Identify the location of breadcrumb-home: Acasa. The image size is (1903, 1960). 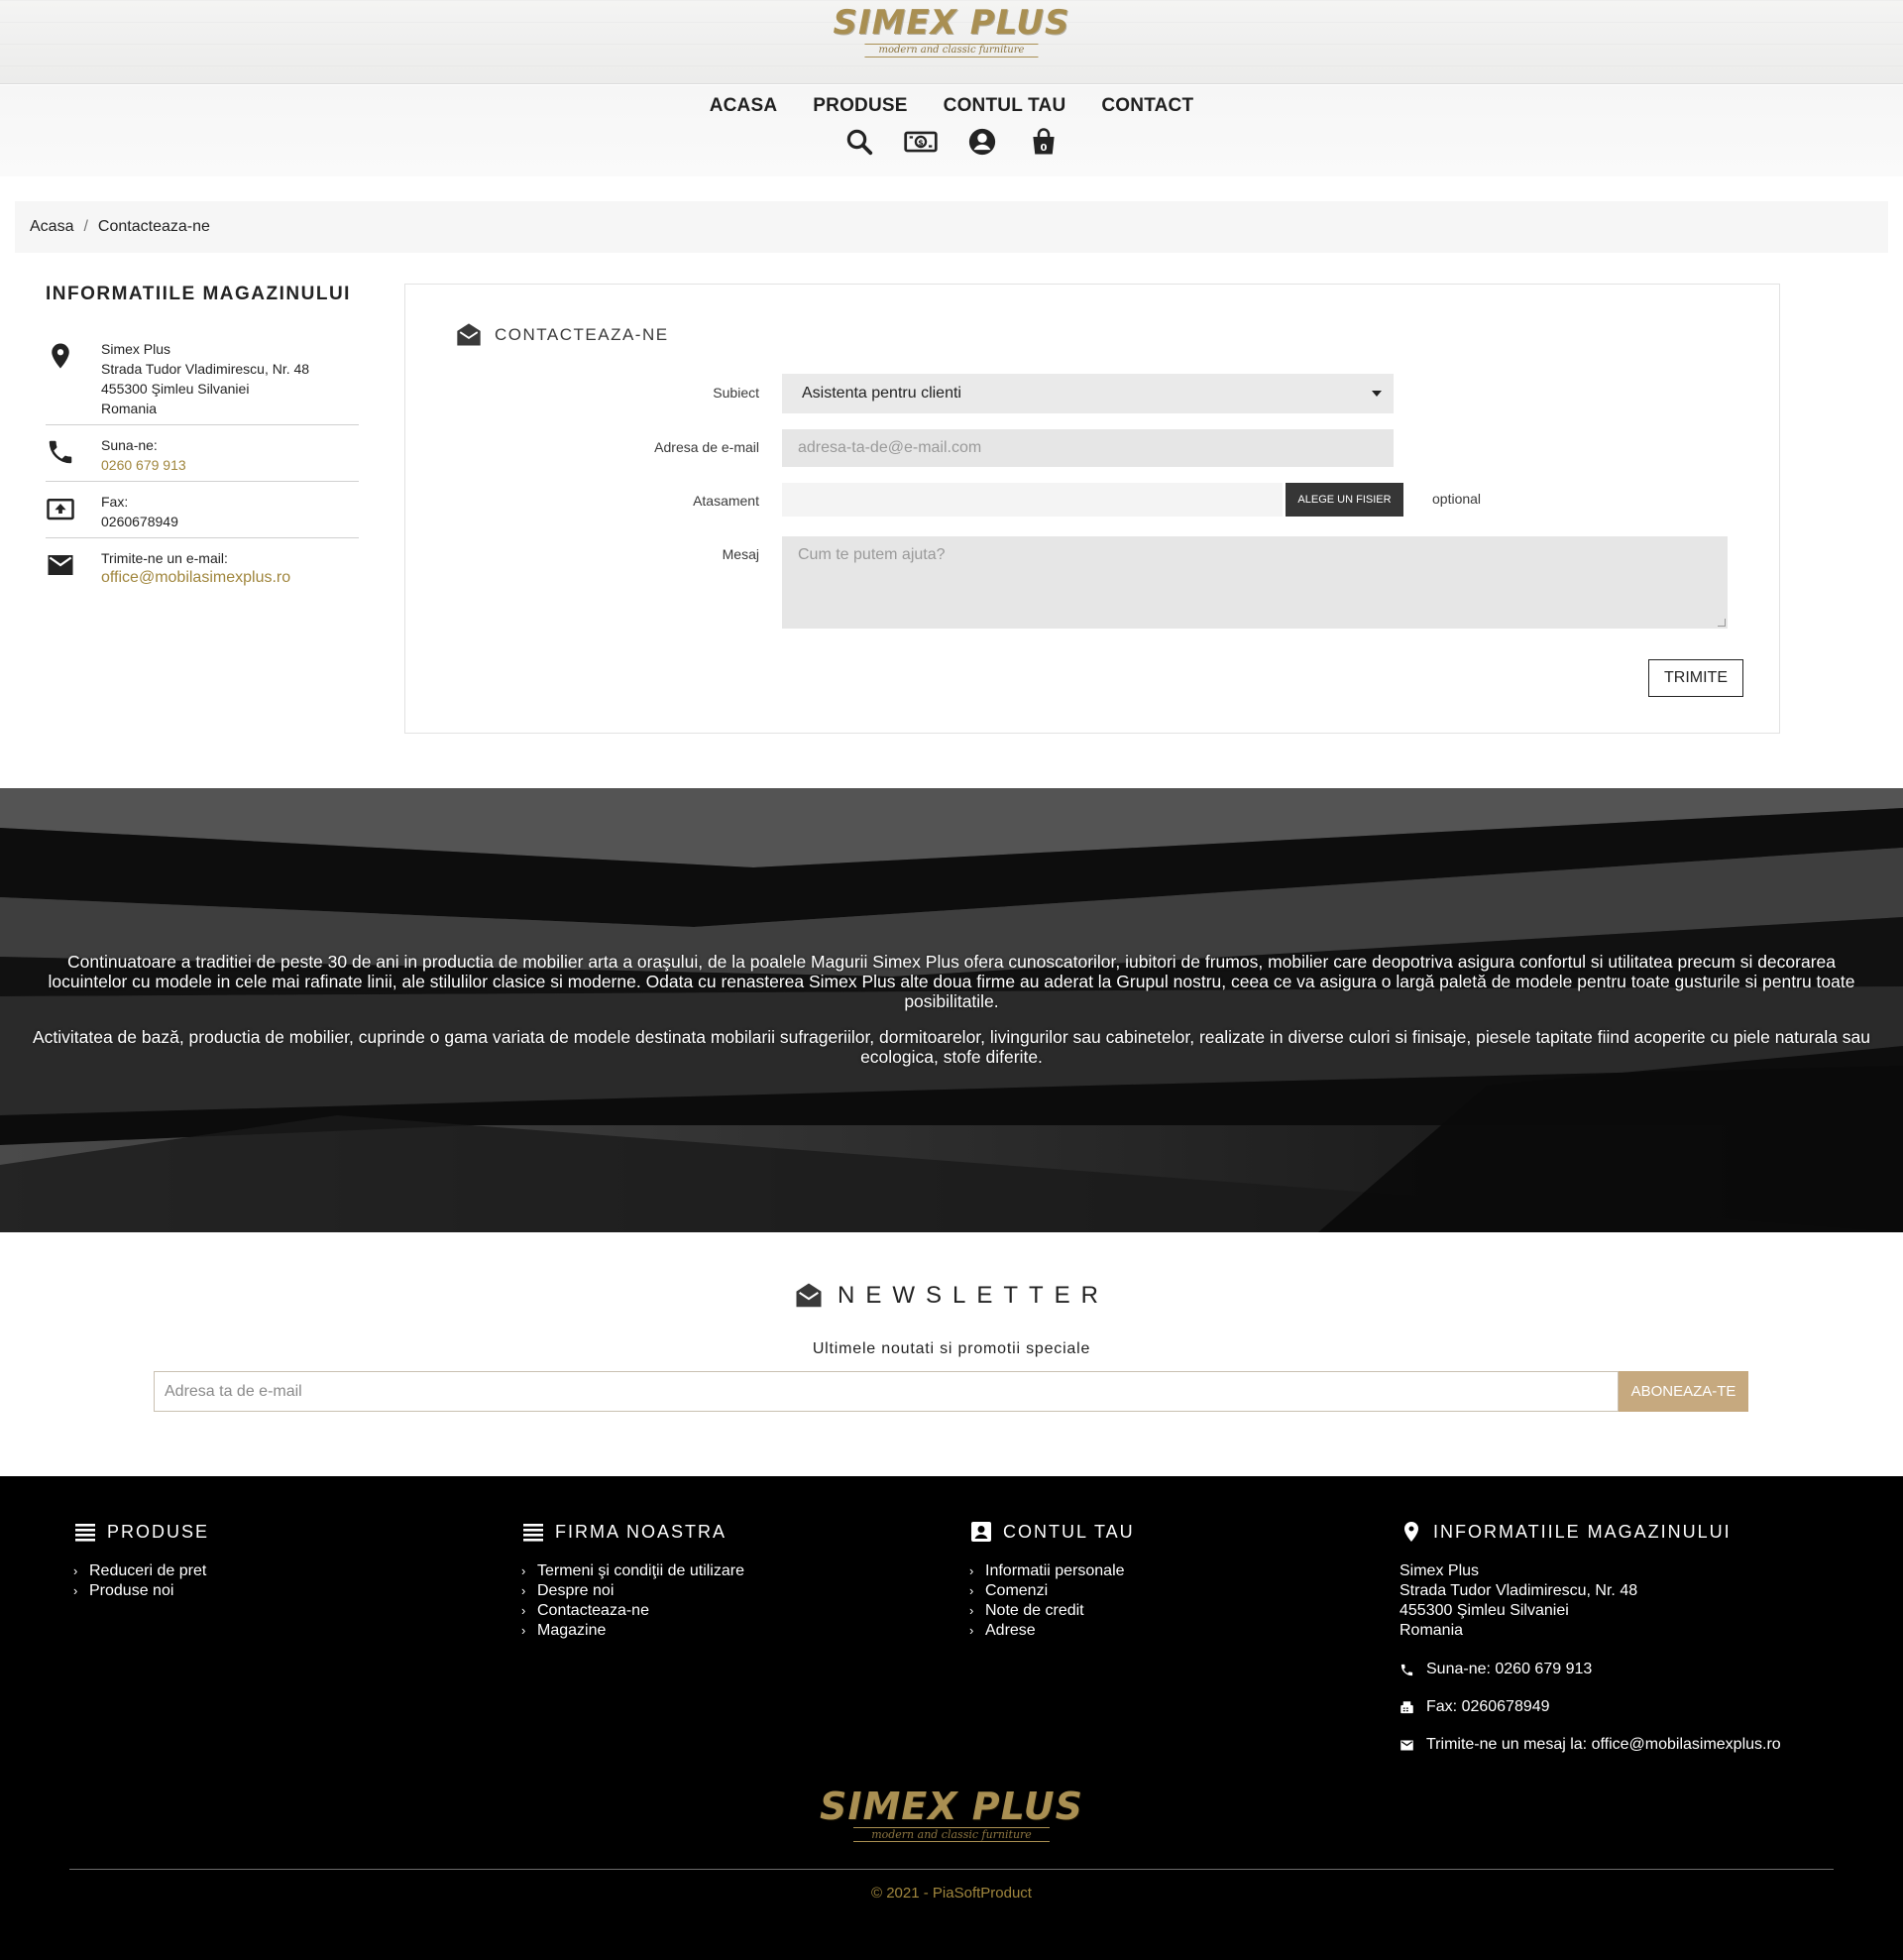
(51, 227).